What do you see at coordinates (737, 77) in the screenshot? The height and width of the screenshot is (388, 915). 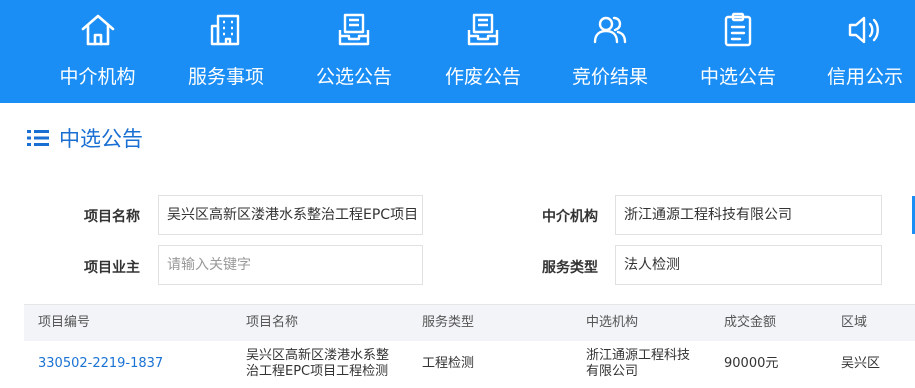 I see `nav-label: 中选公告` at bounding box center [737, 77].